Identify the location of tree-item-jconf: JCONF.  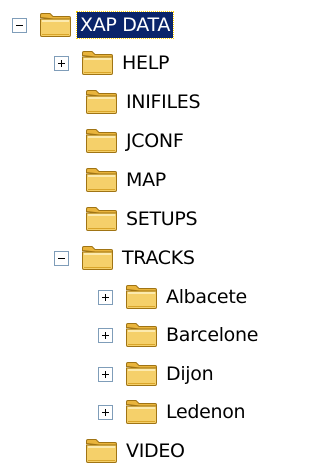
(135, 141).